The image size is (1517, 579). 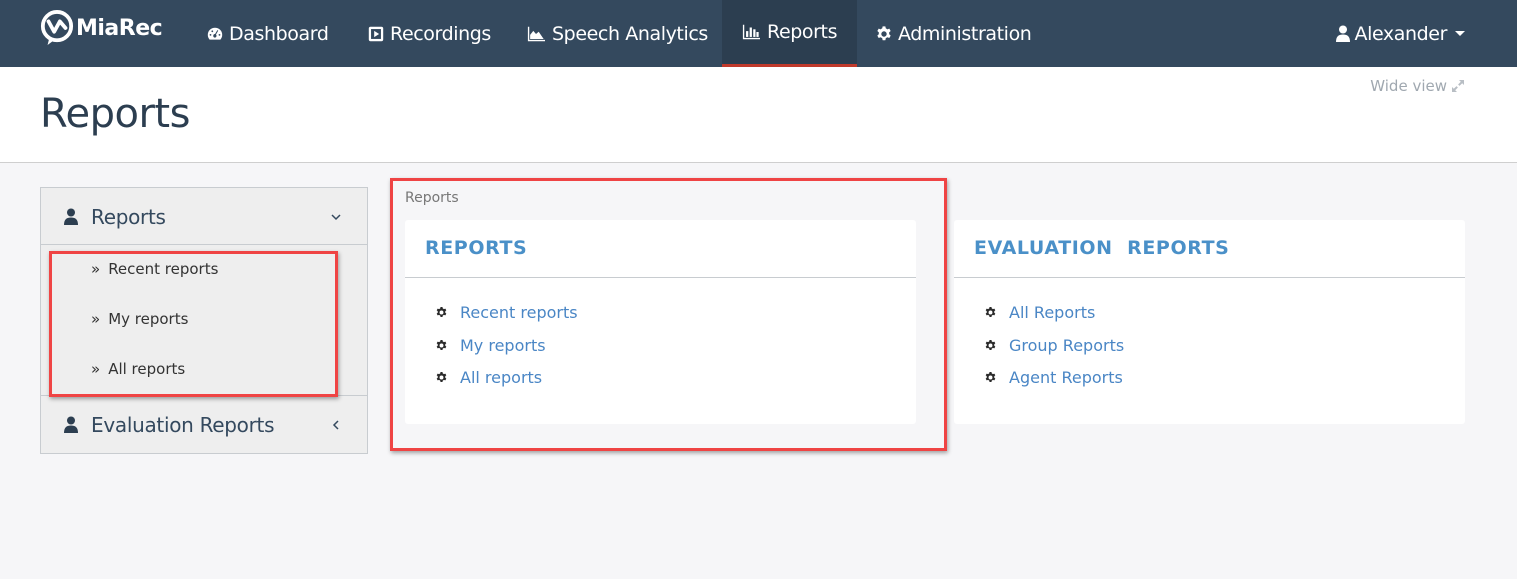 I want to click on expand-icon, so click(x=1458, y=86).